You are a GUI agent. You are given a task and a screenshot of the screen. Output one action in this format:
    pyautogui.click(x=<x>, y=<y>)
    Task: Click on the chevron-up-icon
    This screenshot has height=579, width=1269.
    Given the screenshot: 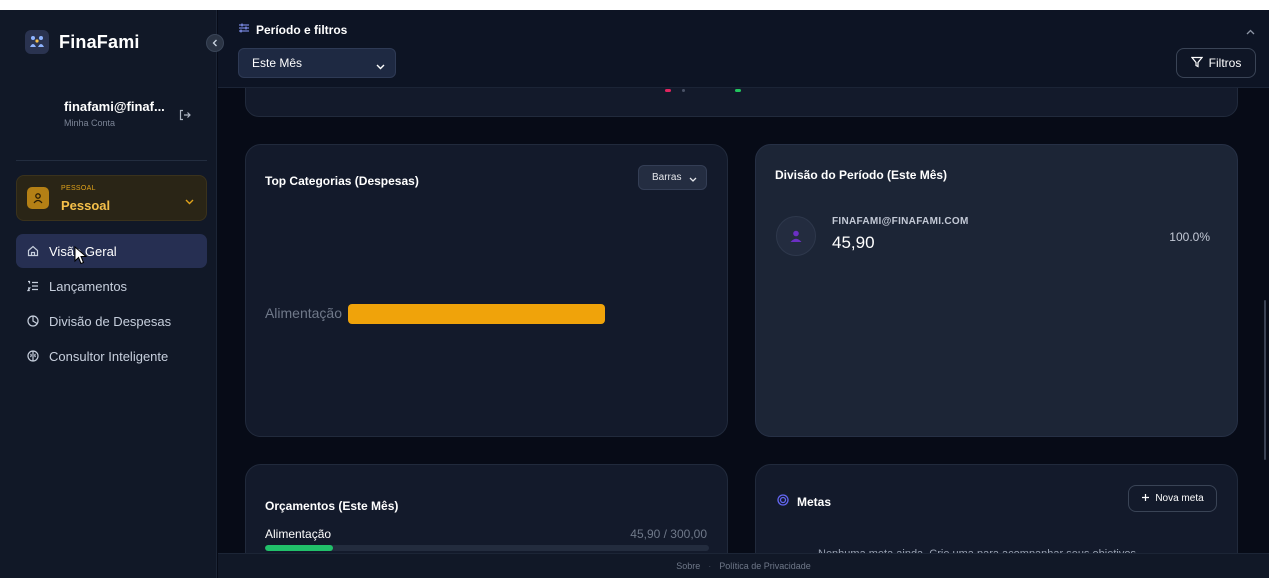 What is the action you would take?
    pyautogui.click(x=1250, y=31)
    